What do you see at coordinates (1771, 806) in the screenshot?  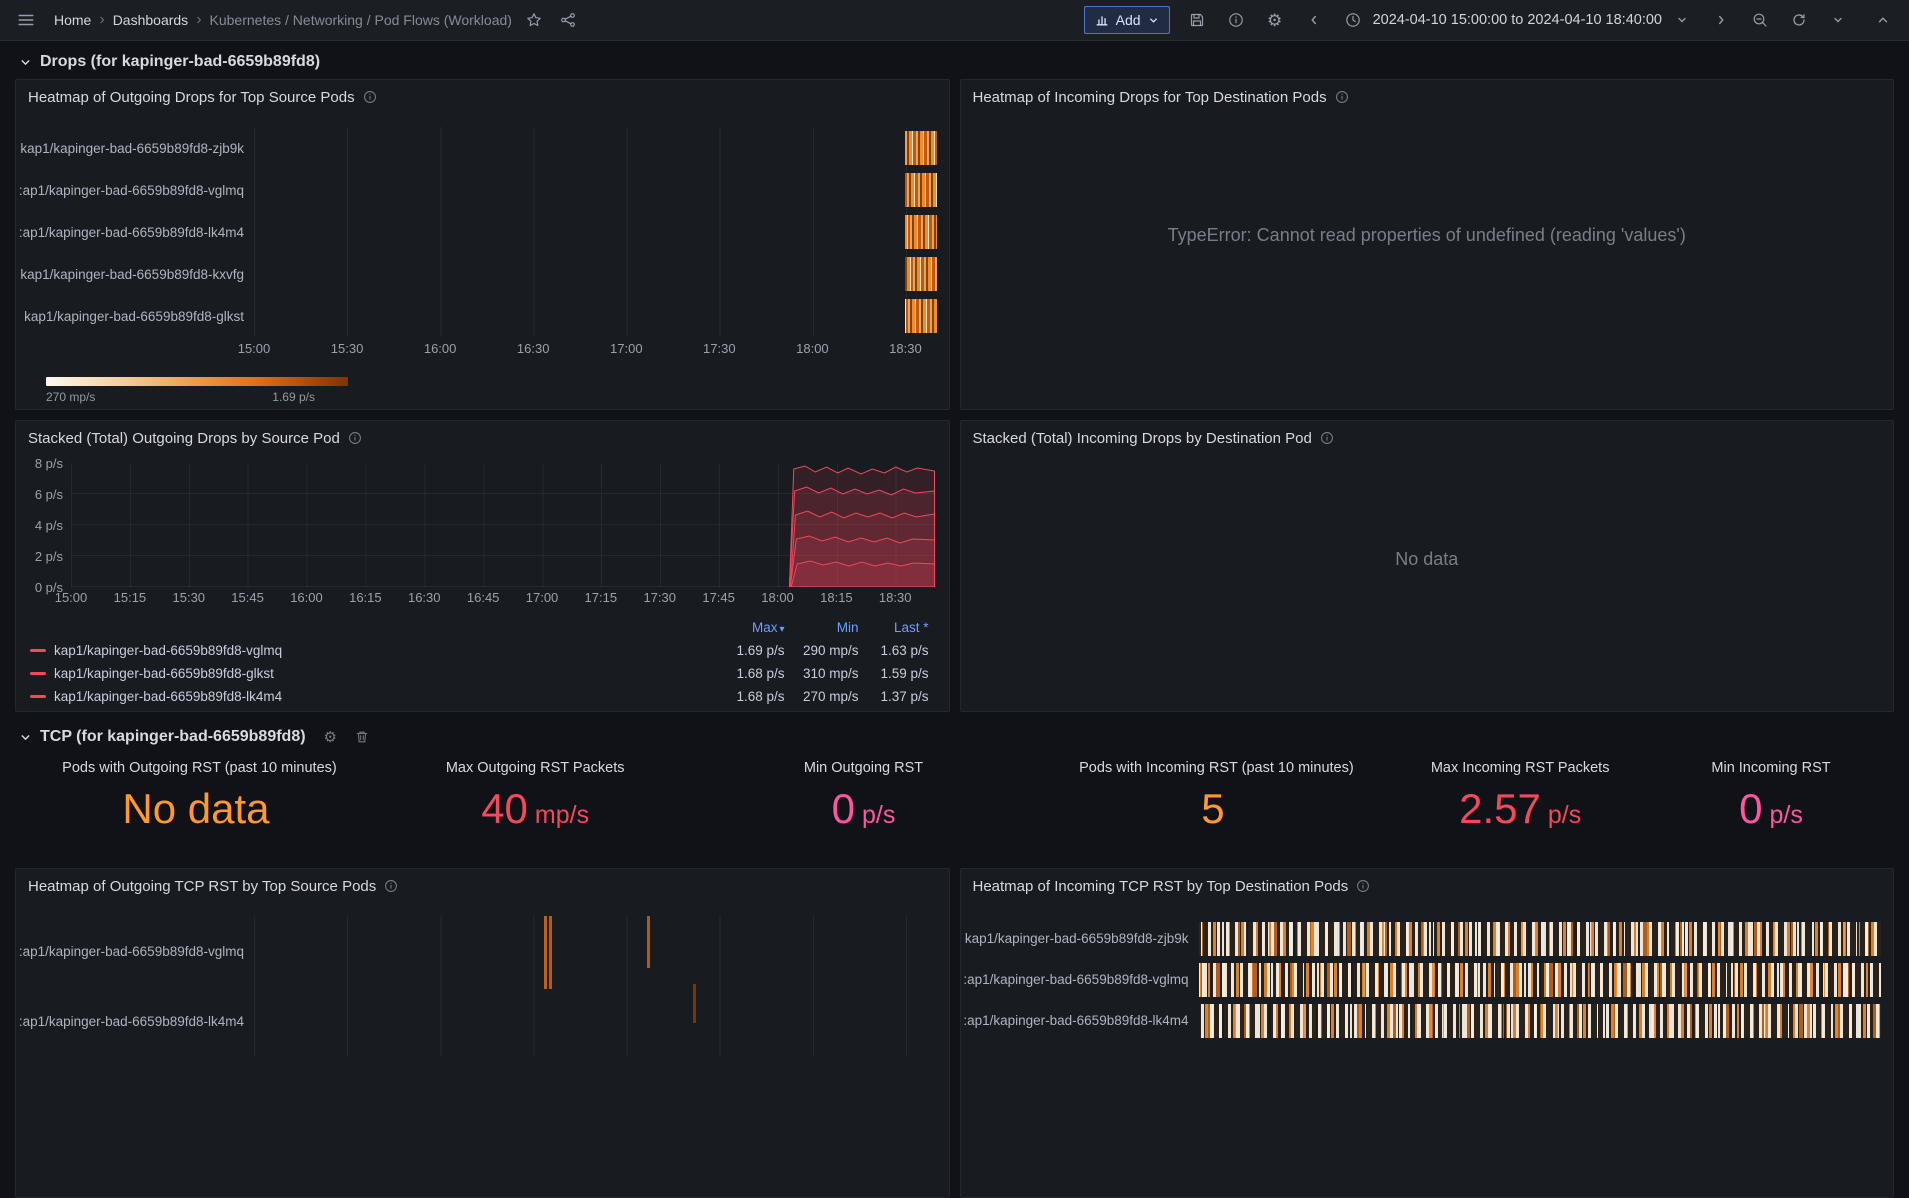 I see `stat-min-incoming-rst: Min Incoming RST 0 p/s` at bounding box center [1771, 806].